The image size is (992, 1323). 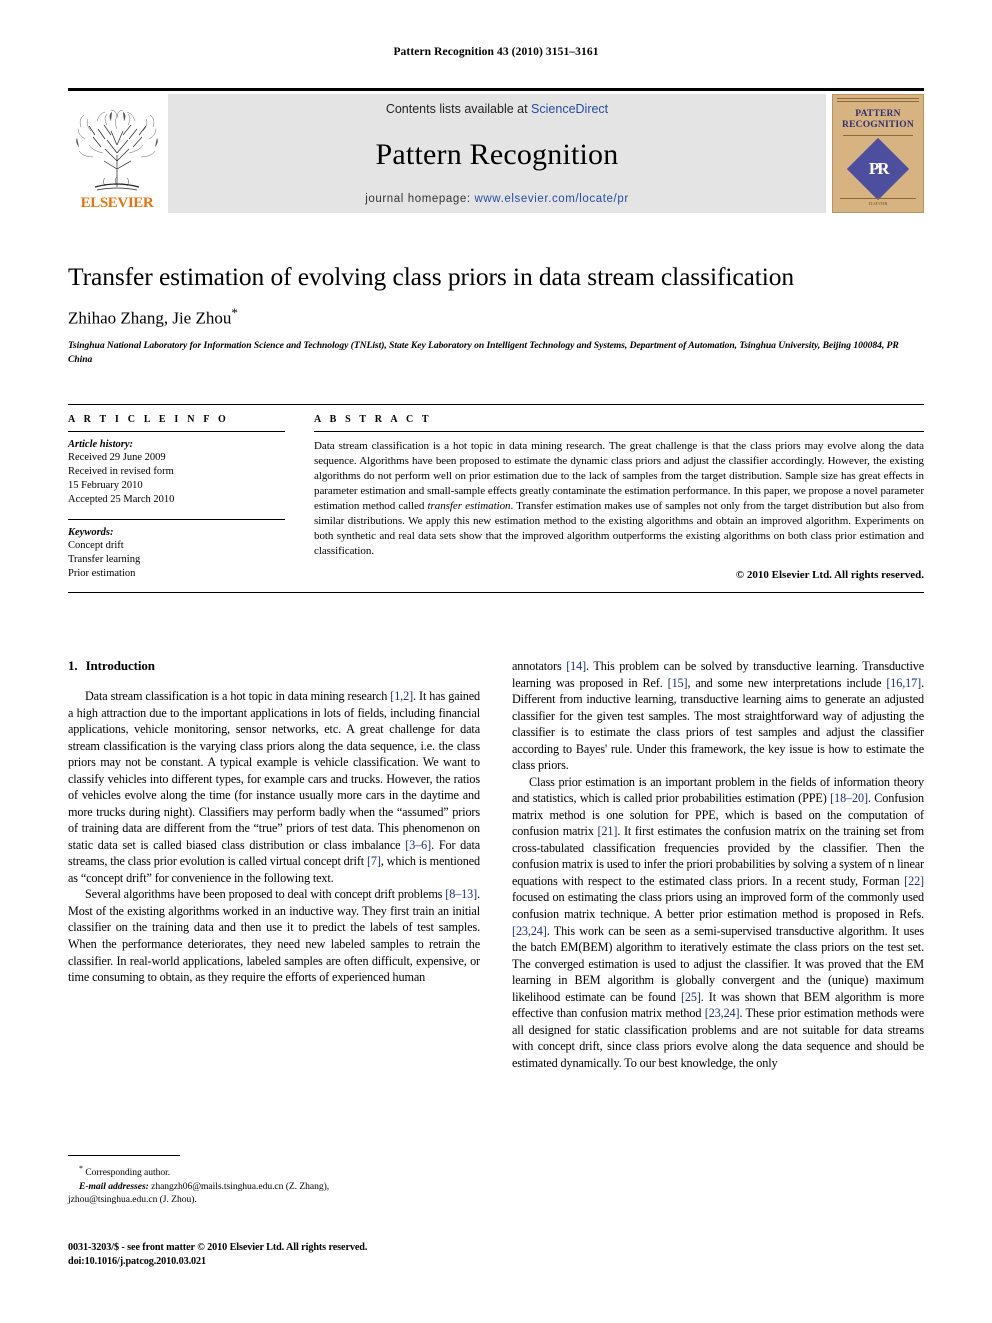 I want to click on history-line: Accepted 25 March 2010, so click(x=121, y=499).